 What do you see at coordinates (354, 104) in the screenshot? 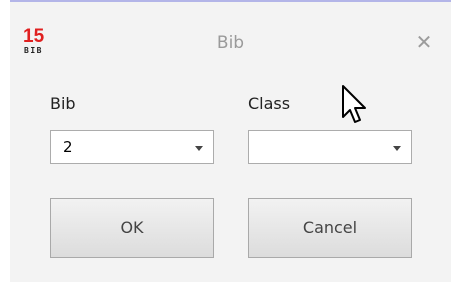
I see `mouse-pointer-icon` at bounding box center [354, 104].